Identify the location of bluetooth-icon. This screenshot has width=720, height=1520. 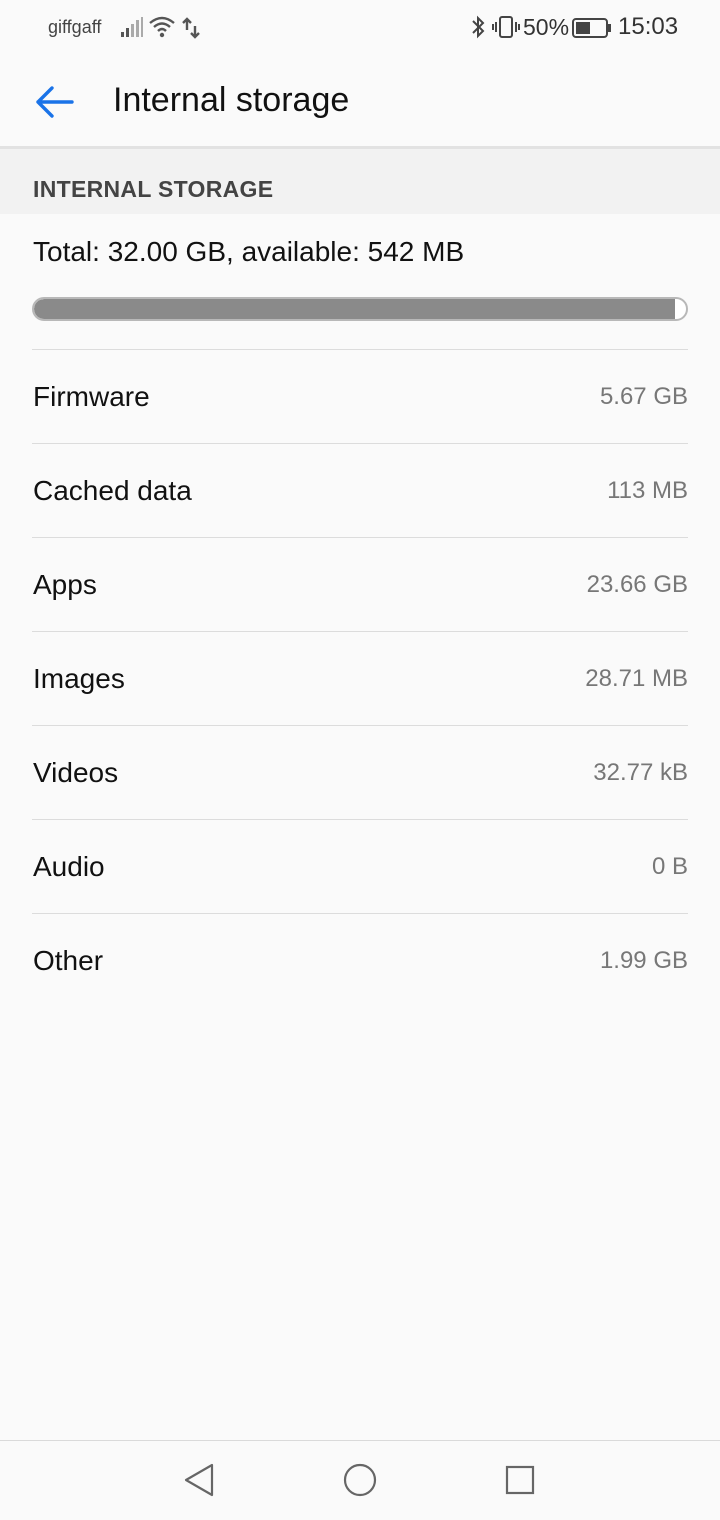
(478, 27).